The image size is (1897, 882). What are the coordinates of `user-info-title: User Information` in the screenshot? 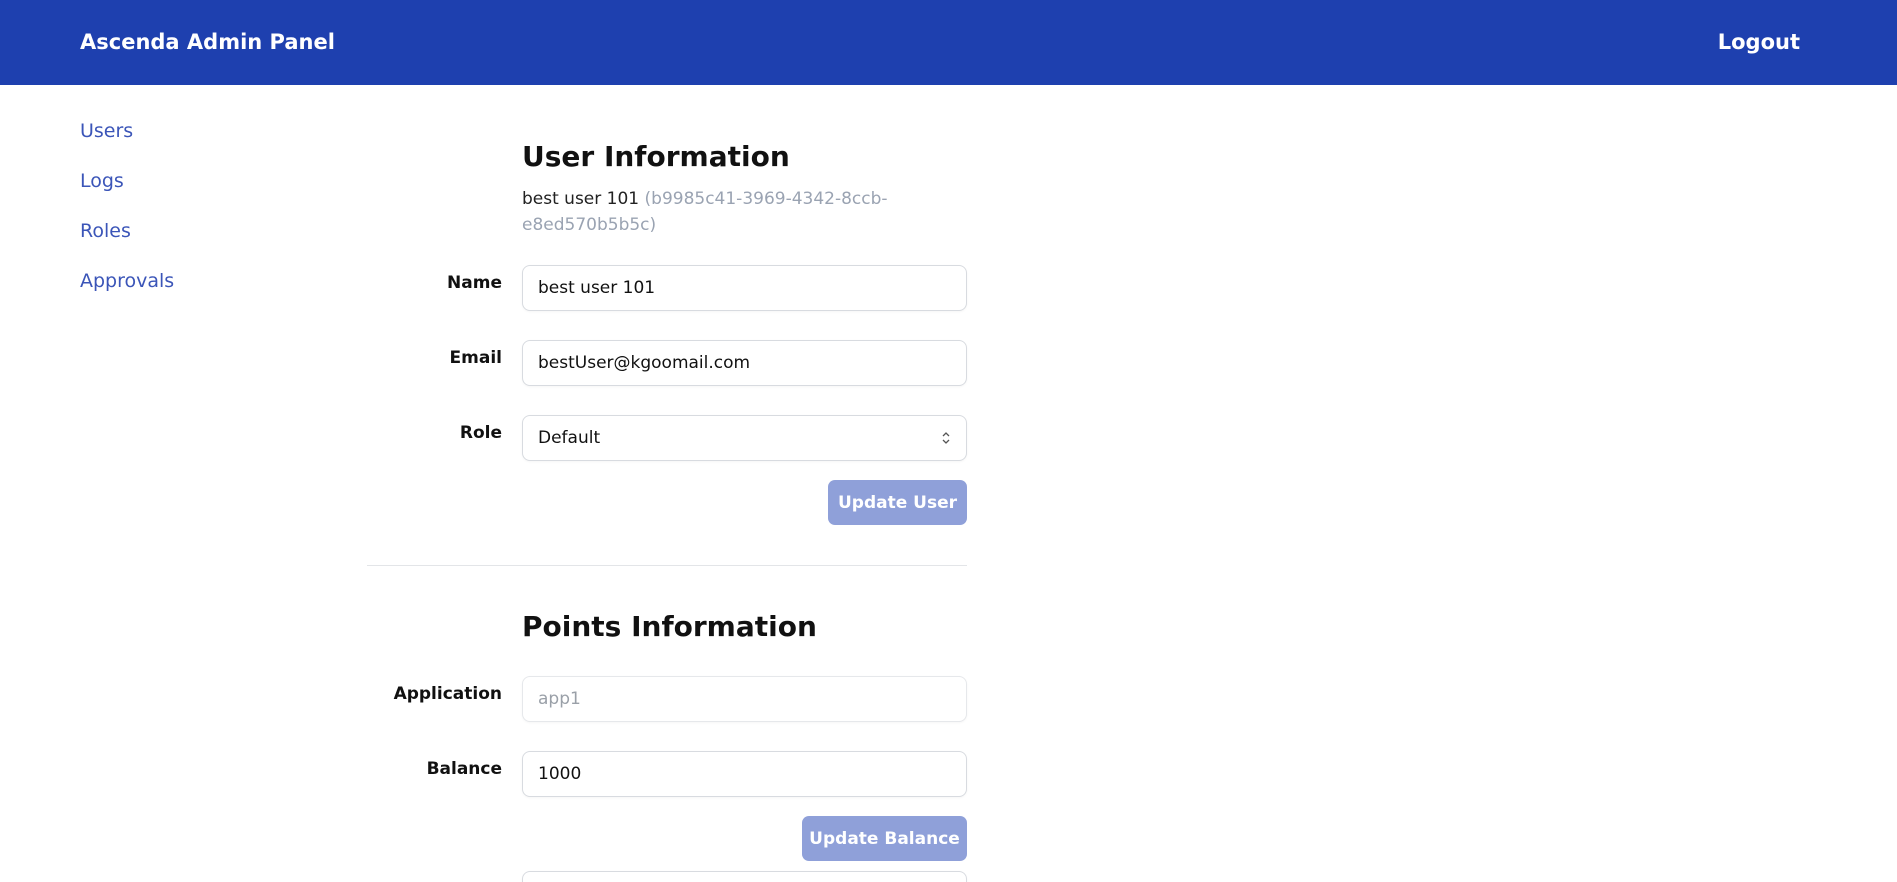 It's located at (656, 156).